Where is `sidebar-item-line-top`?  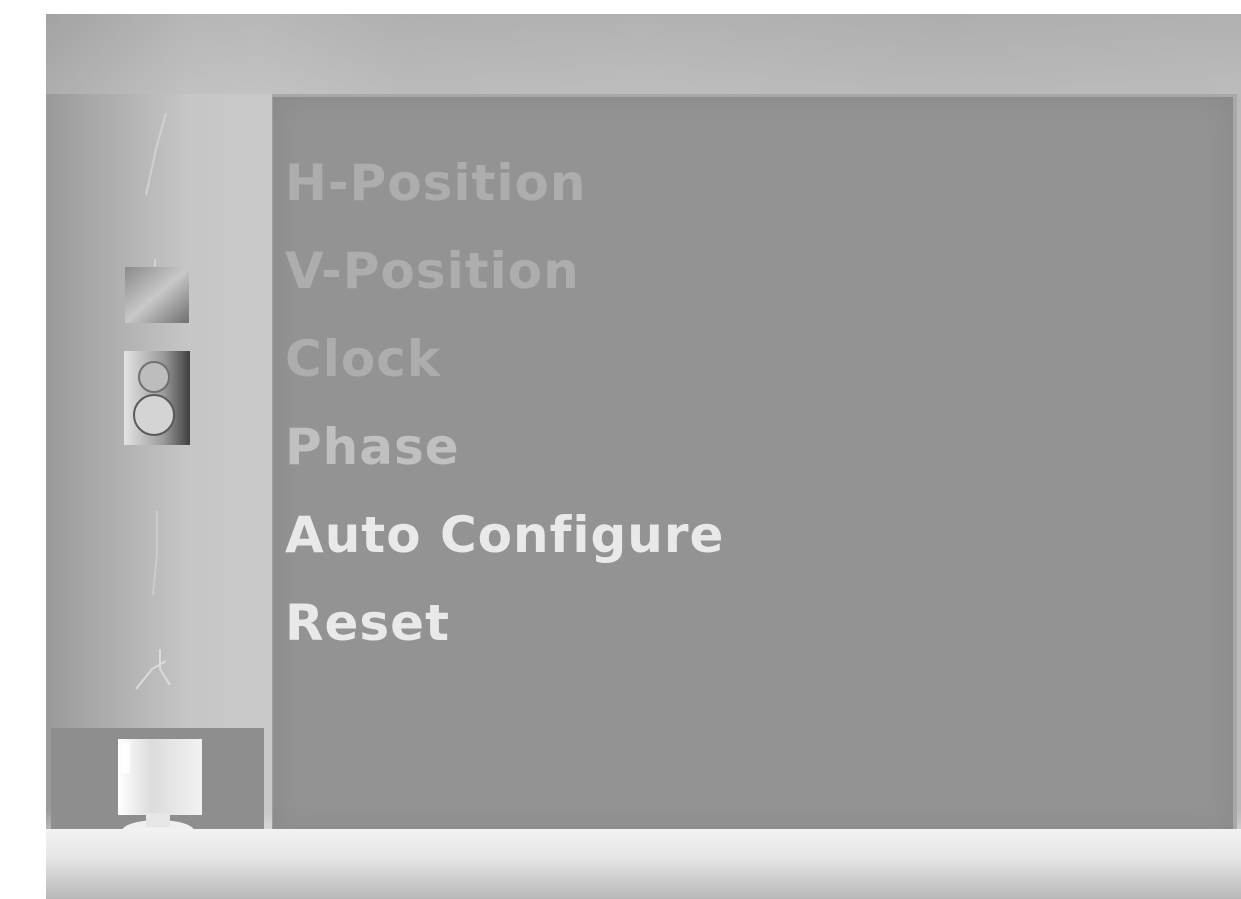
sidebar-item-line-top is located at coordinates (156, 154).